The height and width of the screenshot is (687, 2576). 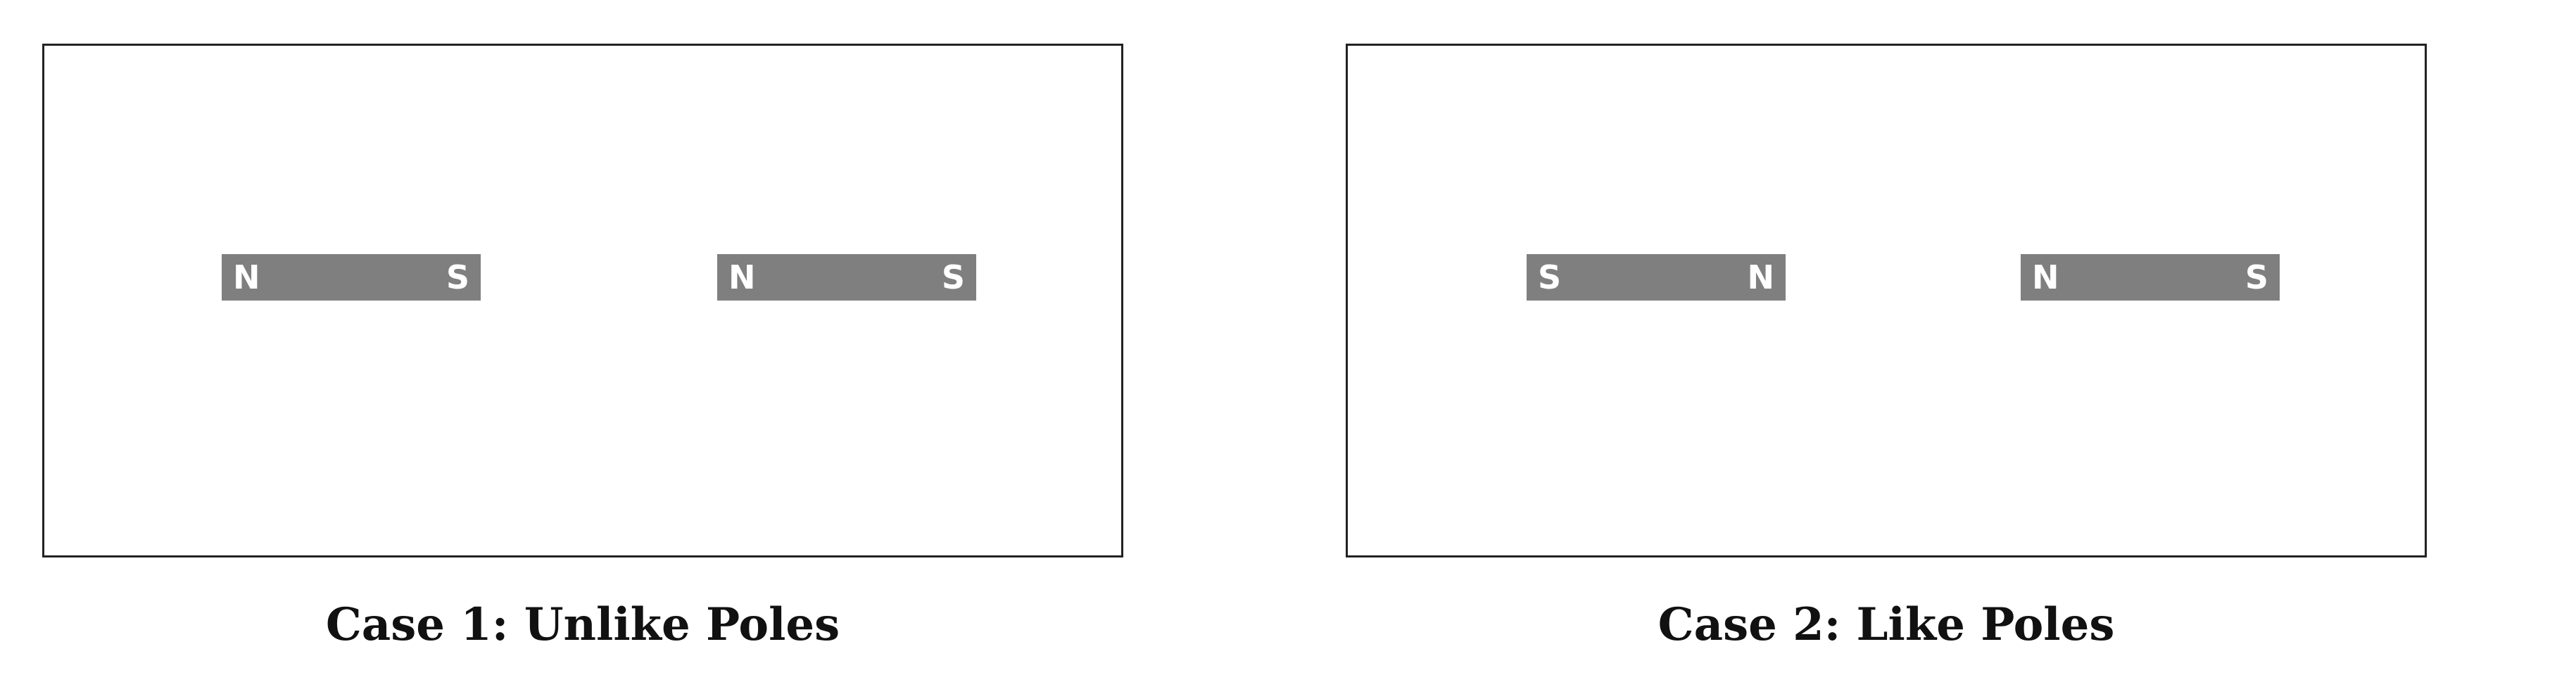 I want to click on case-1-caption: Case 1: Unlike Poles, so click(x=582, y=624).